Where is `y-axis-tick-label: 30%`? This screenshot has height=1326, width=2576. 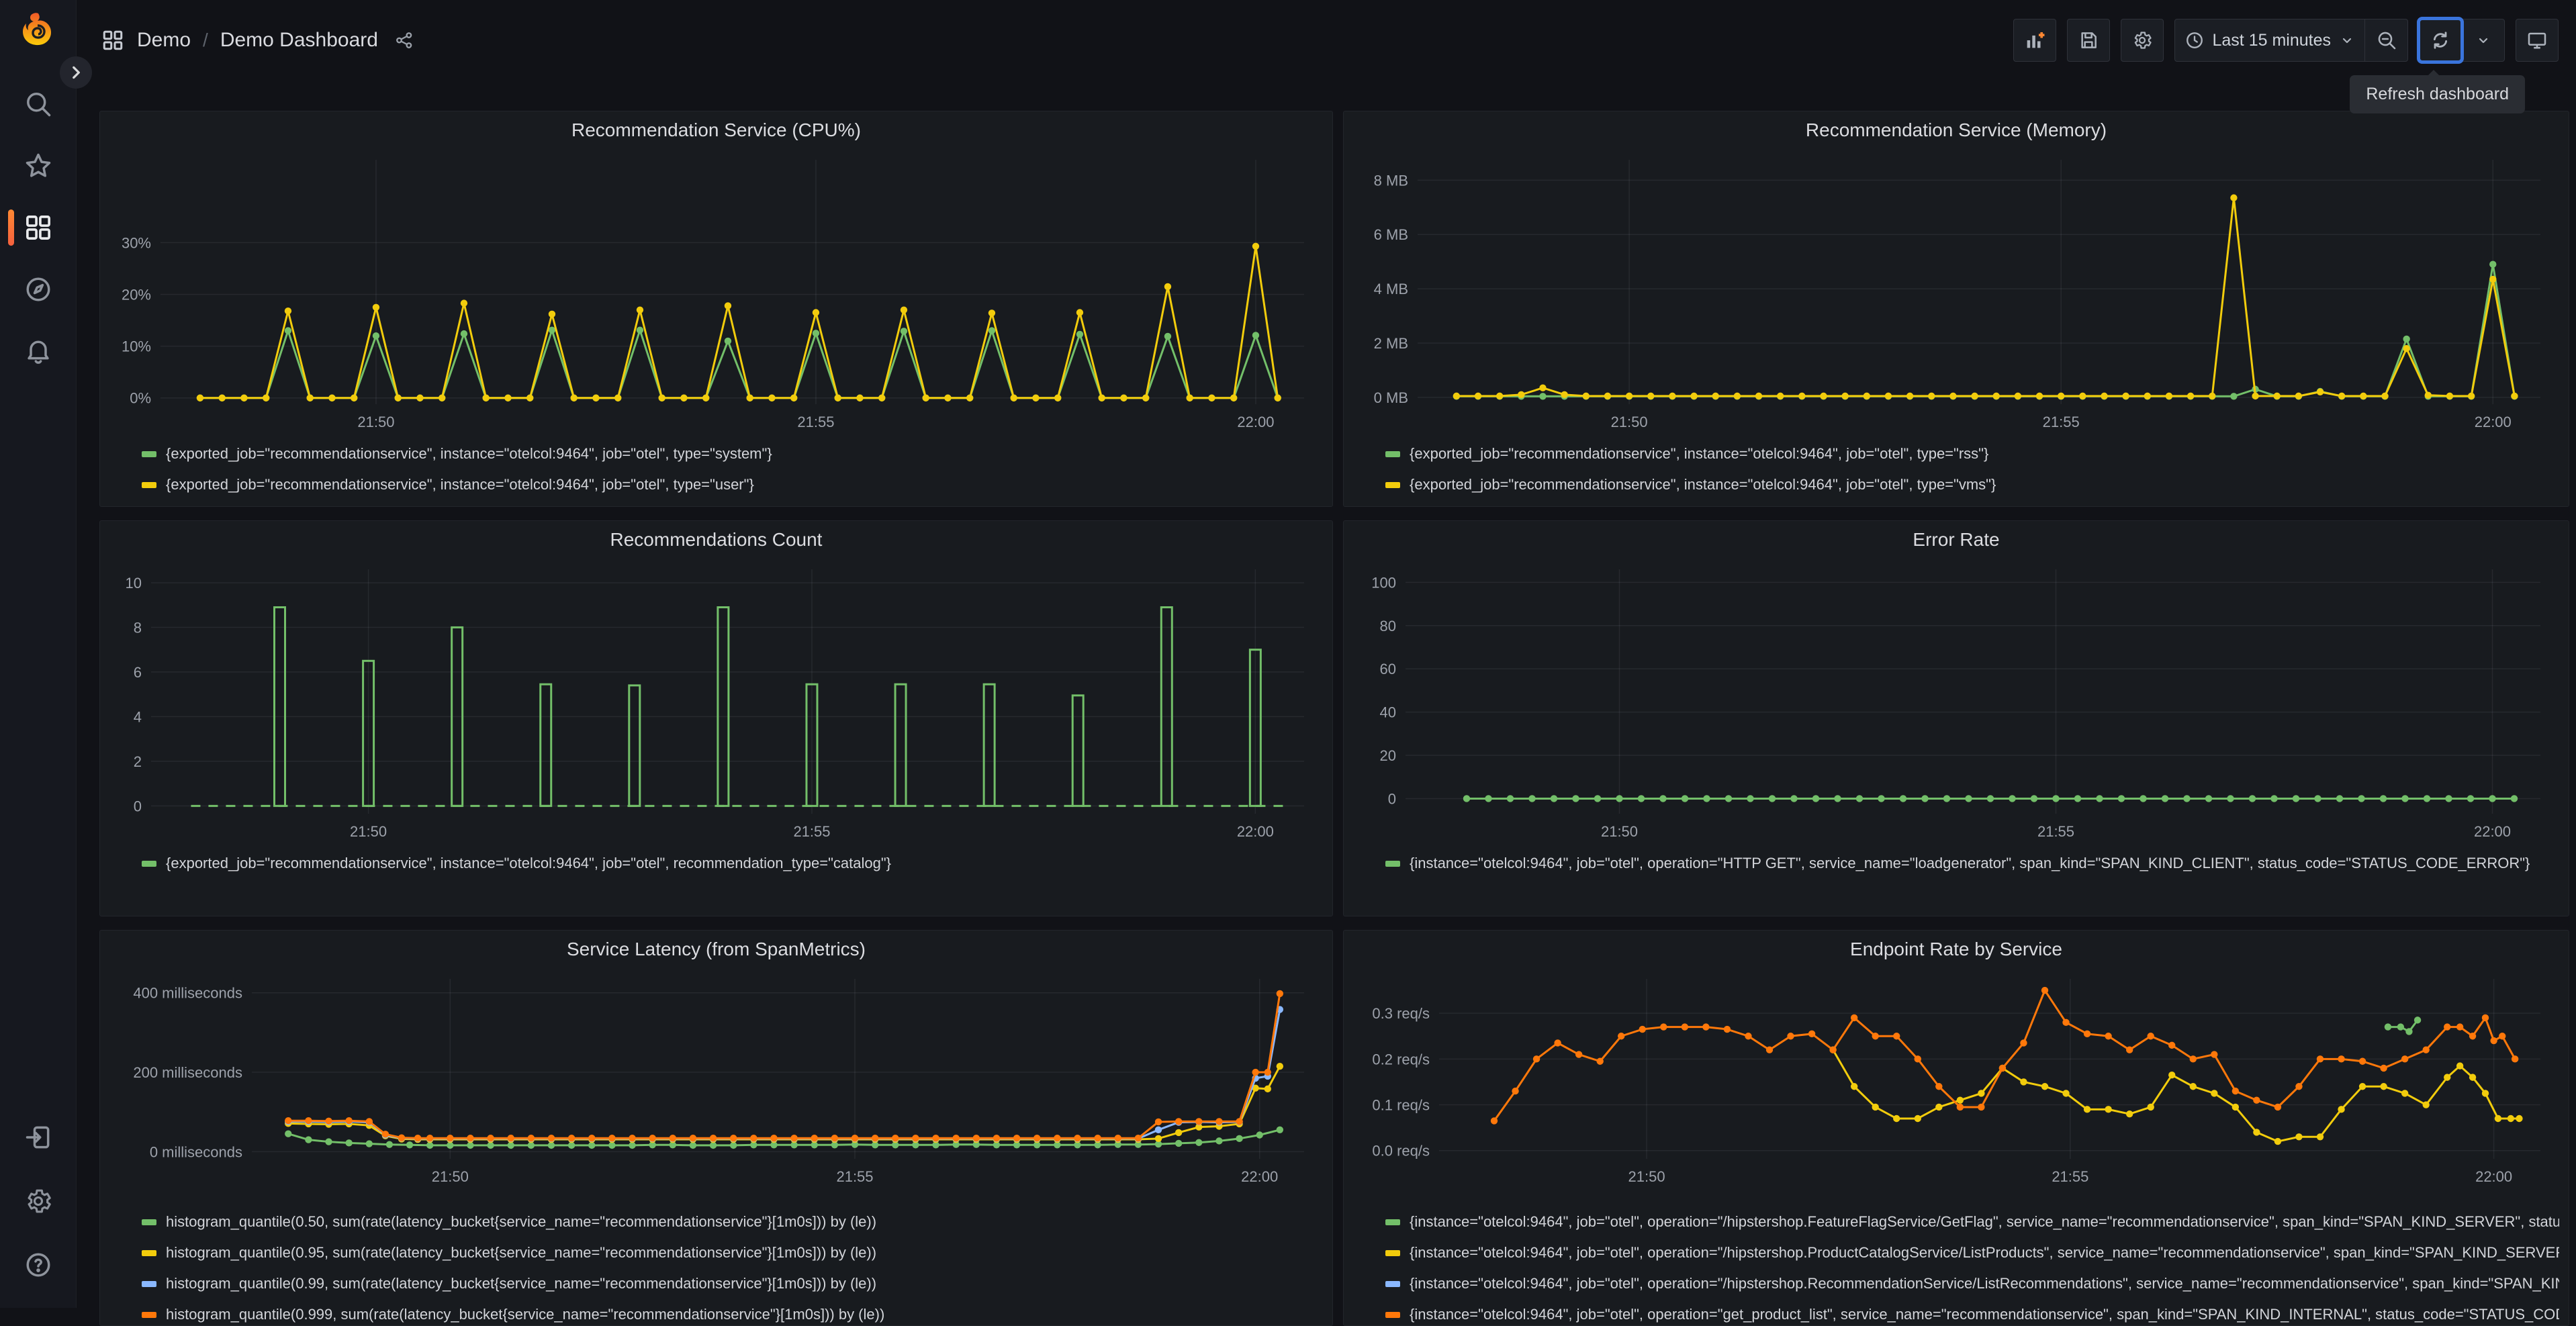
y-axis-tick-label: 30% is located at coordinates (136, 242).